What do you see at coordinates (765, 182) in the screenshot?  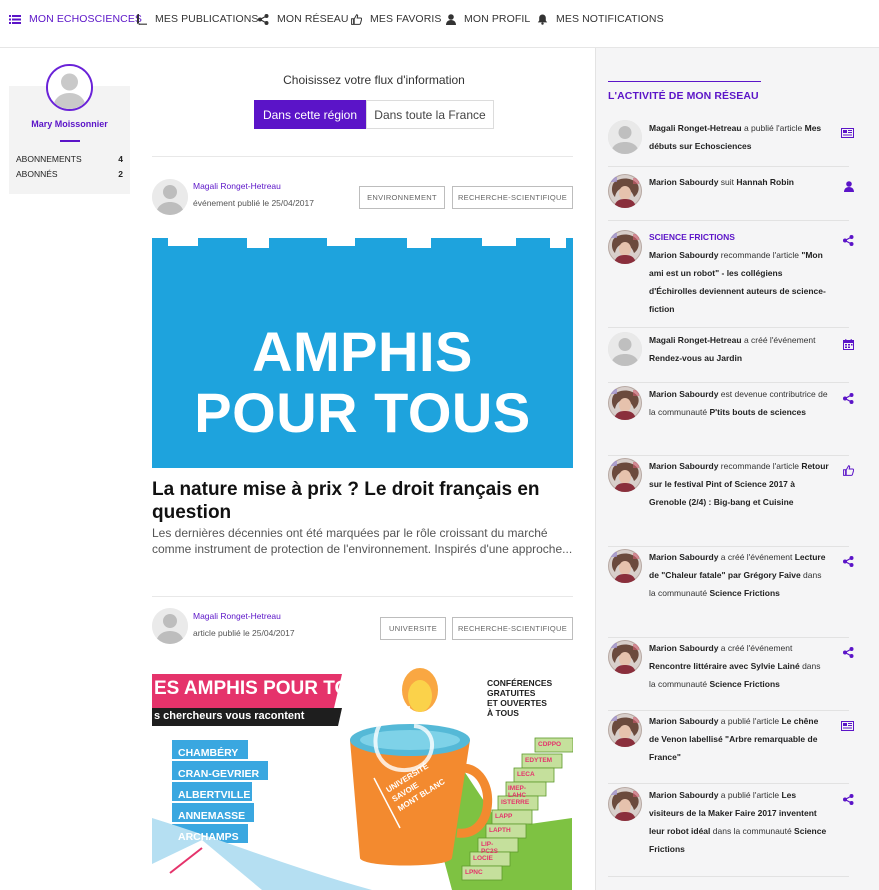 I see `activity-link: Hannah Robin` at bounding box center [765, 182].